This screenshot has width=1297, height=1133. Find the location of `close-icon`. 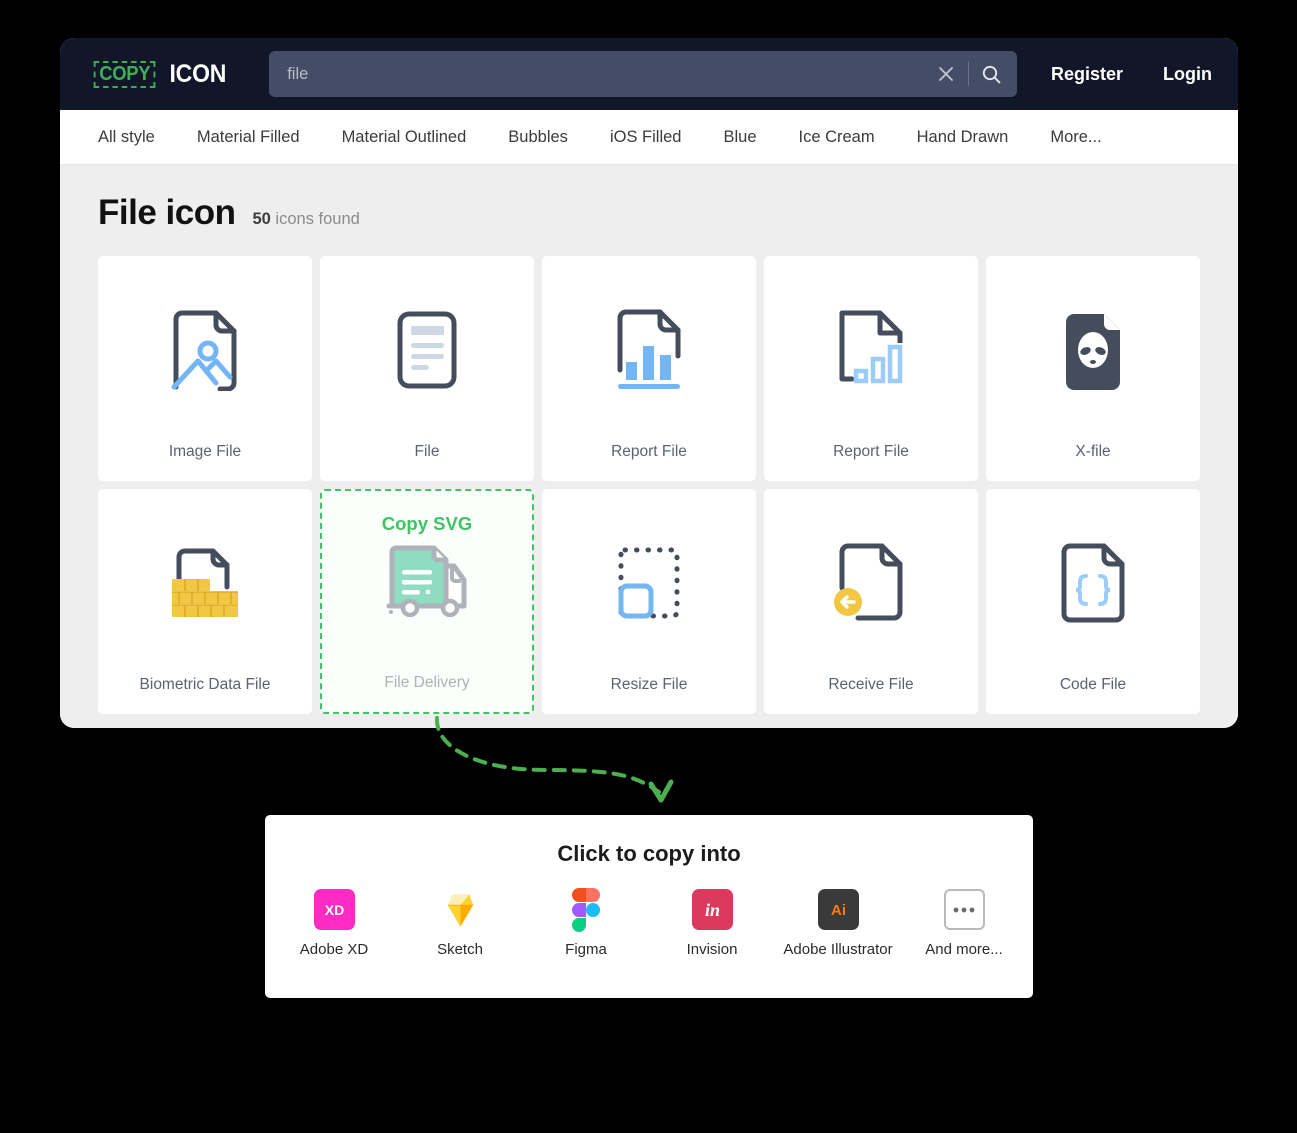

close-icon is located at coordinates (946, 74).